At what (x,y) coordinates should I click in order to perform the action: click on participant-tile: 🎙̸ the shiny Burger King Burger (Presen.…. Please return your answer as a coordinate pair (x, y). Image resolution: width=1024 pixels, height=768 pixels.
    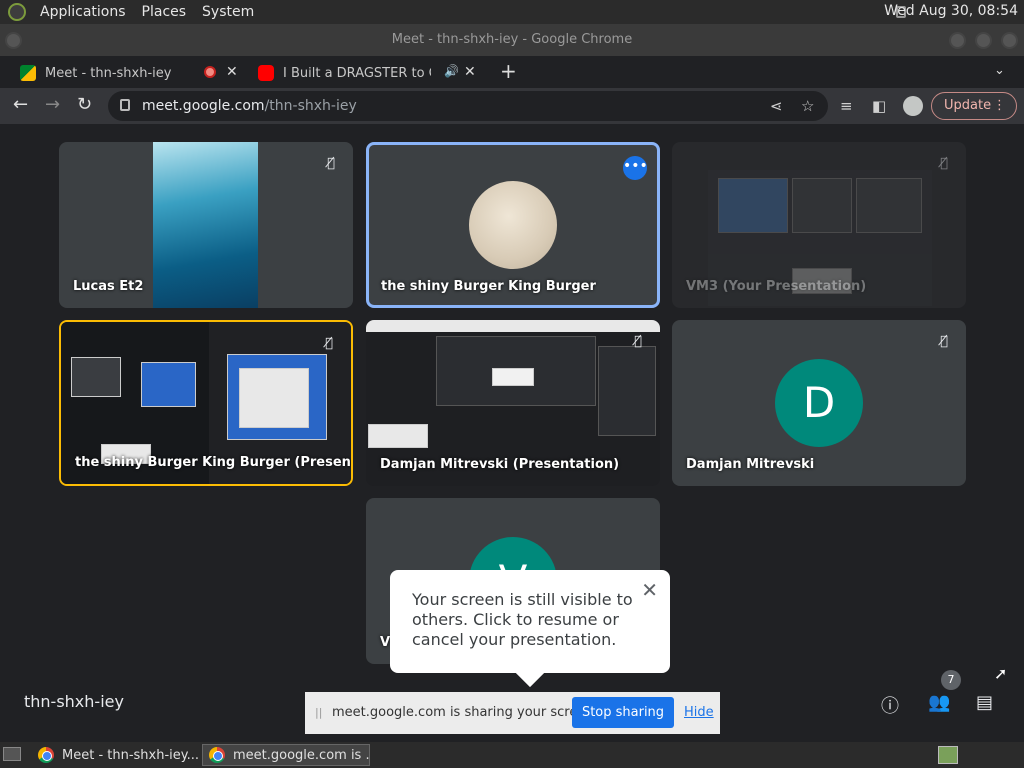
    Looking at the image, I should click on (206, 403).